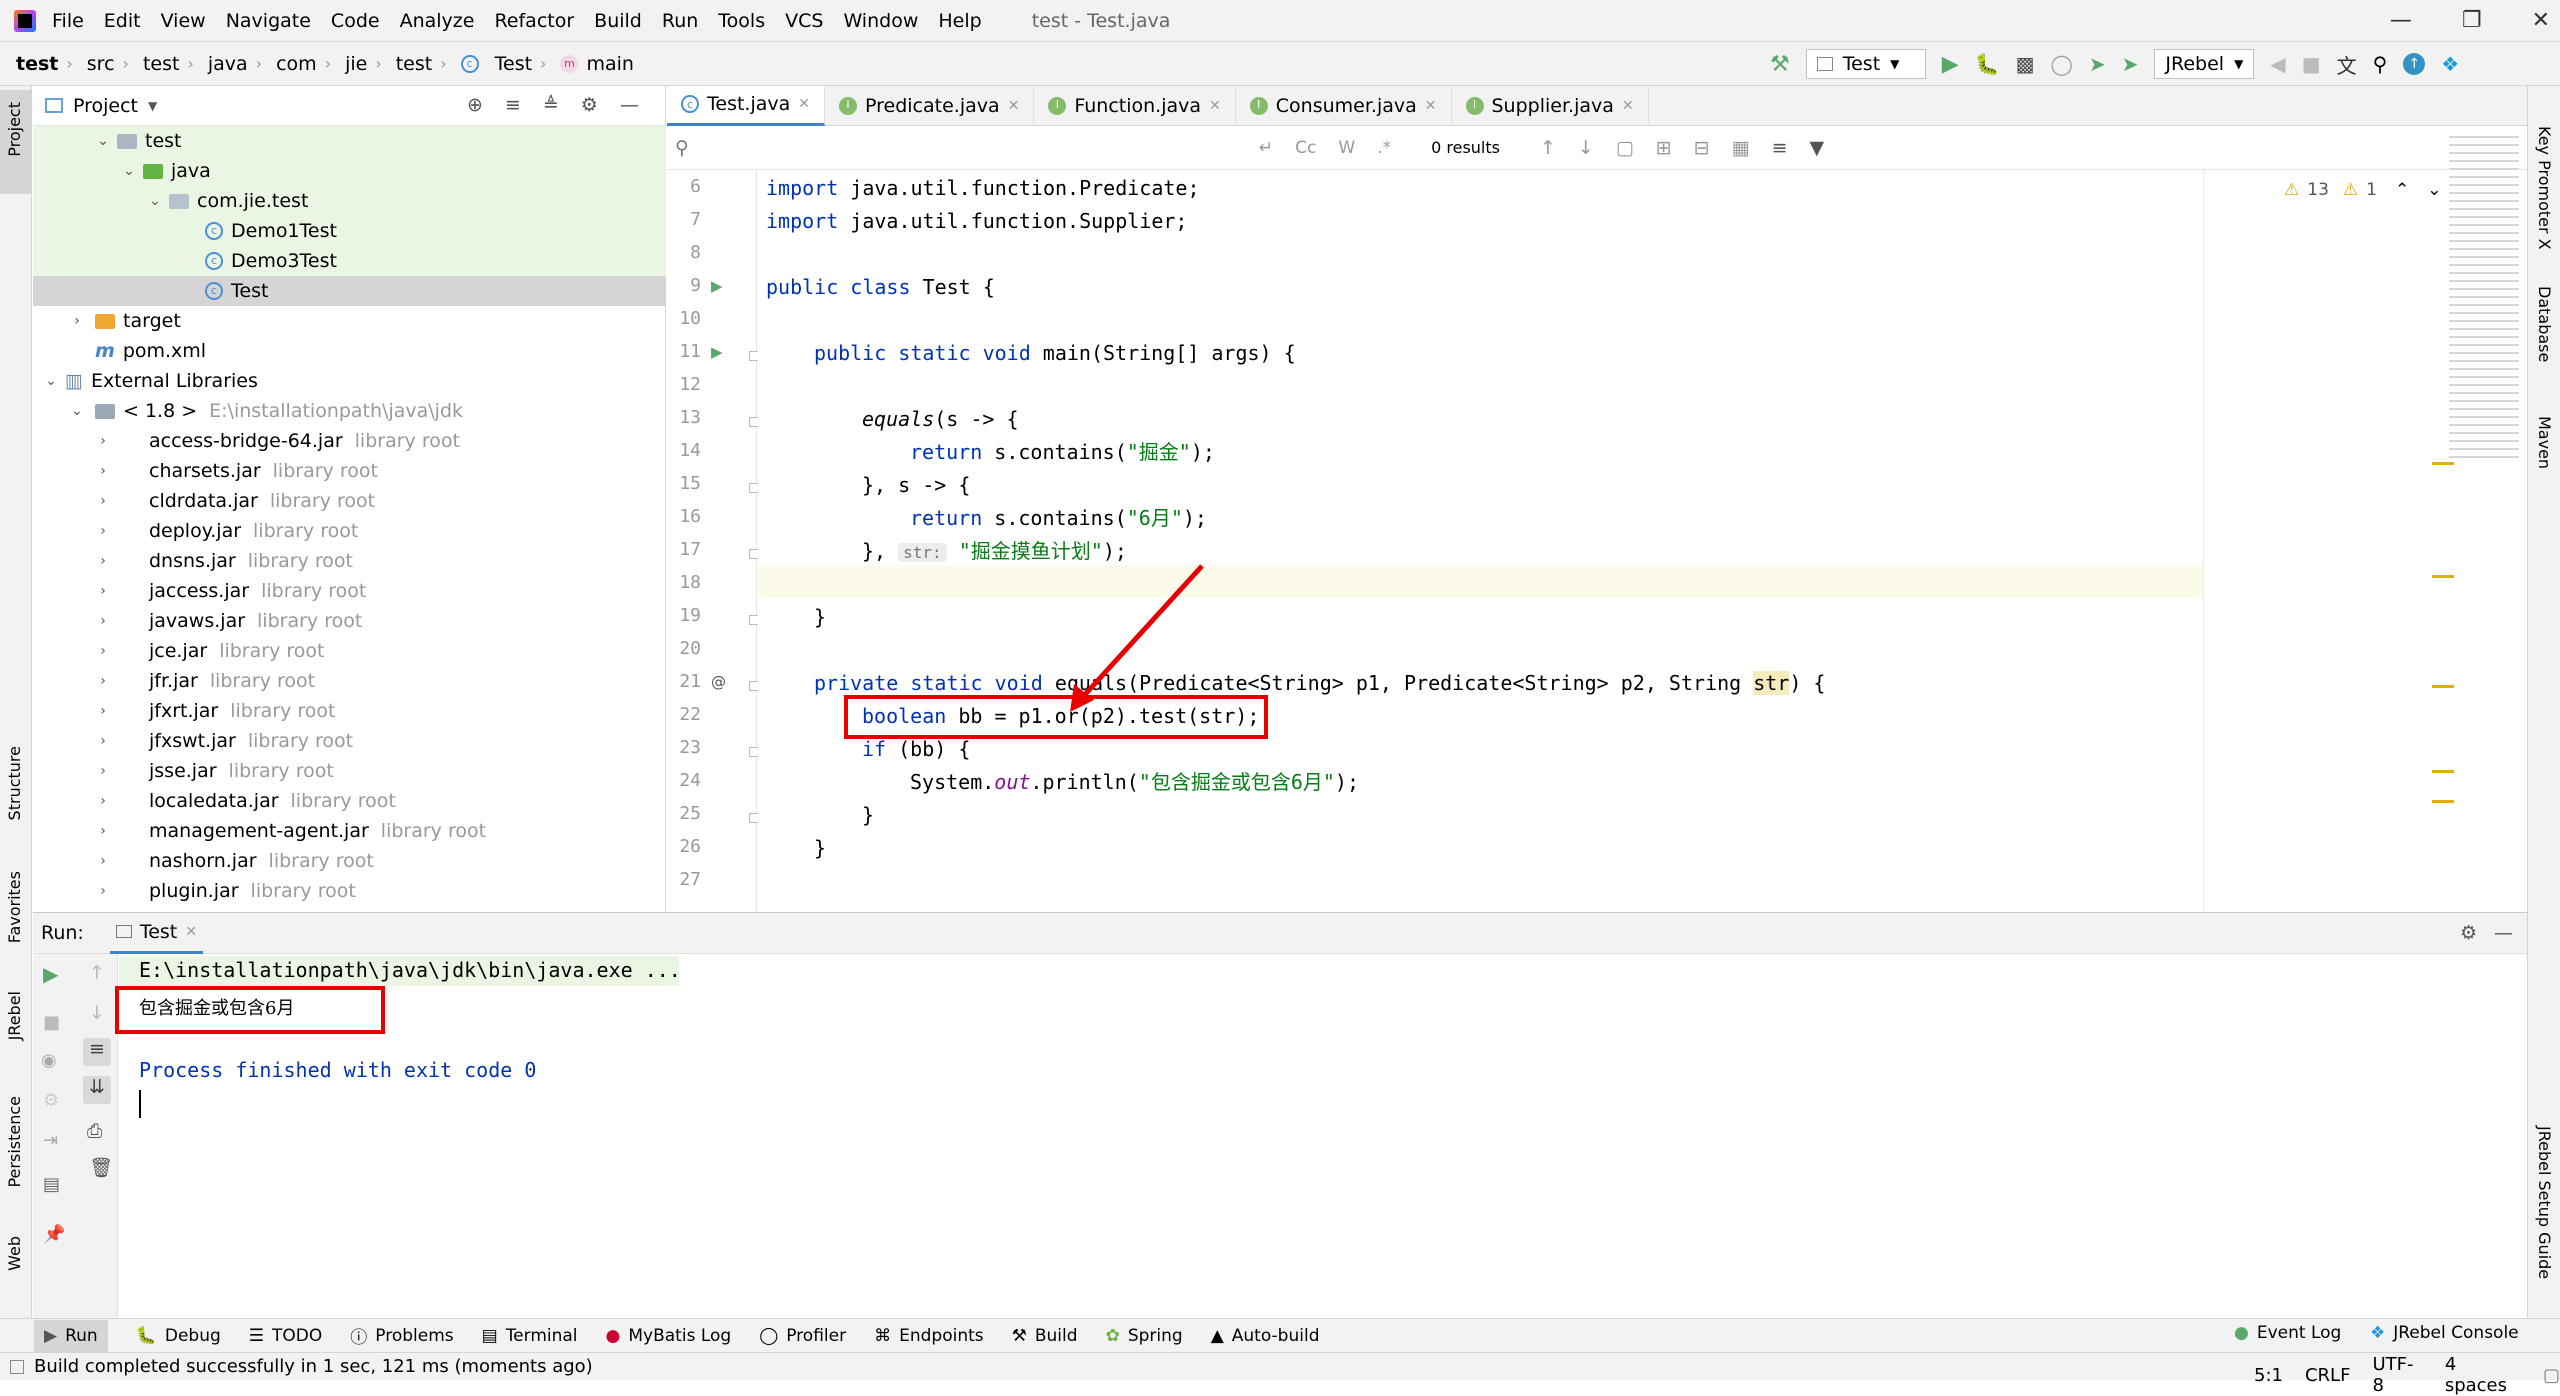 Image resolution: width=2560 pixels, height=1396 pixels. I want to click on menu-analyze: Analyze, so click(437, 21).